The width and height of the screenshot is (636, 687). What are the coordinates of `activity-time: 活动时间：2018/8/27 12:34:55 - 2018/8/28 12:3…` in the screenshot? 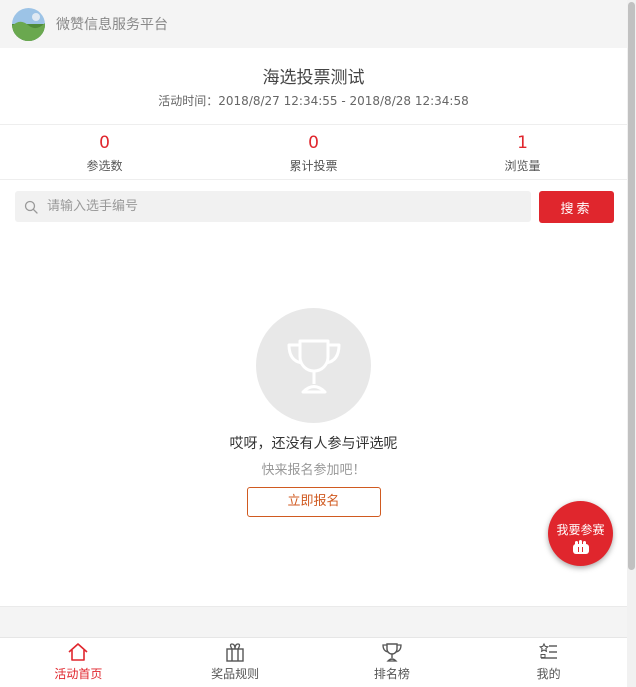 It's located at (313, 101).